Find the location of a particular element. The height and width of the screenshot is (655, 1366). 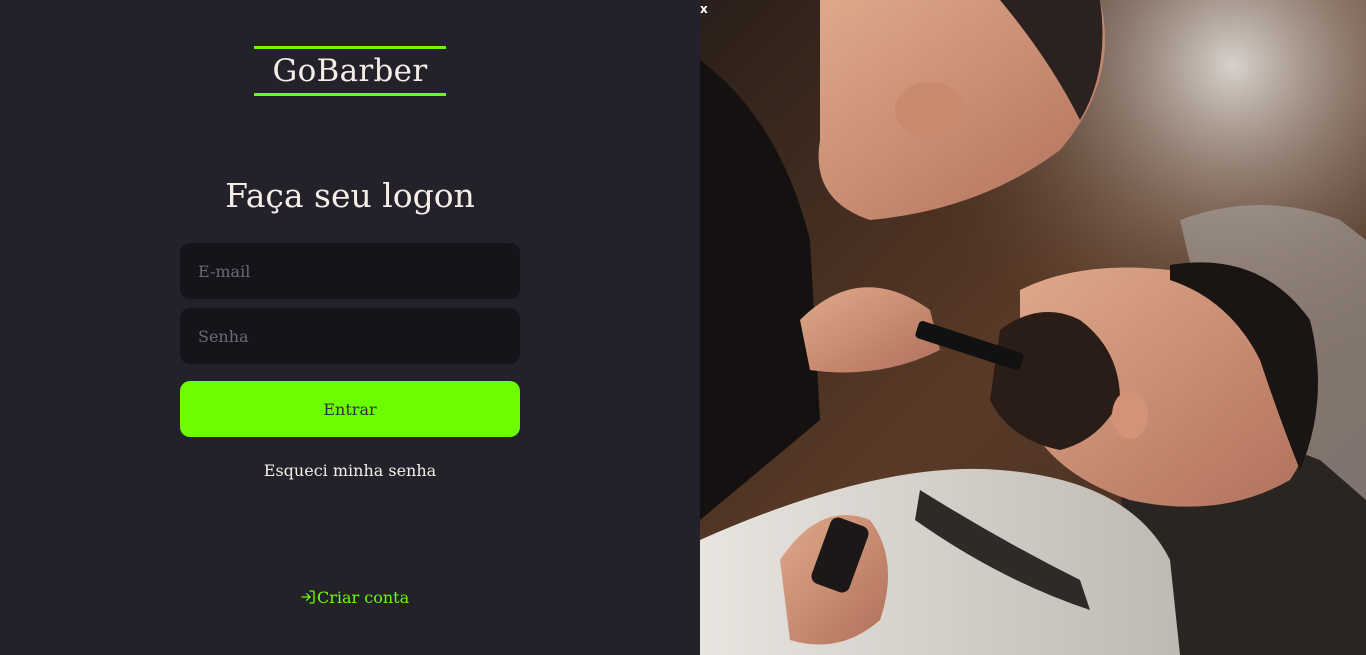

create-account-link: Criar conta is located at coordinates (354, 597).